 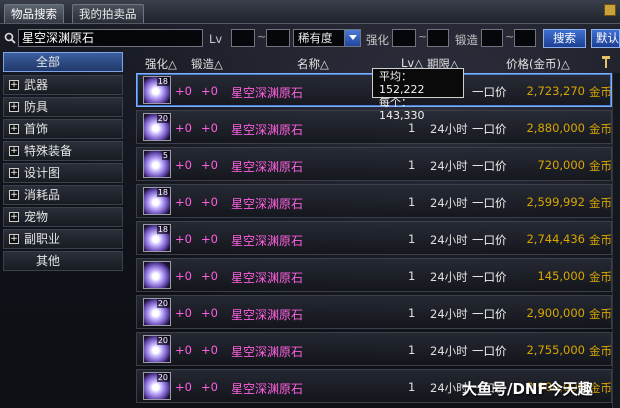 What do you see at coordinates (108, 13) in the screenshot?
I see `tab-my-auctions: 我的拍卖品` at bounding box center [108, 13].